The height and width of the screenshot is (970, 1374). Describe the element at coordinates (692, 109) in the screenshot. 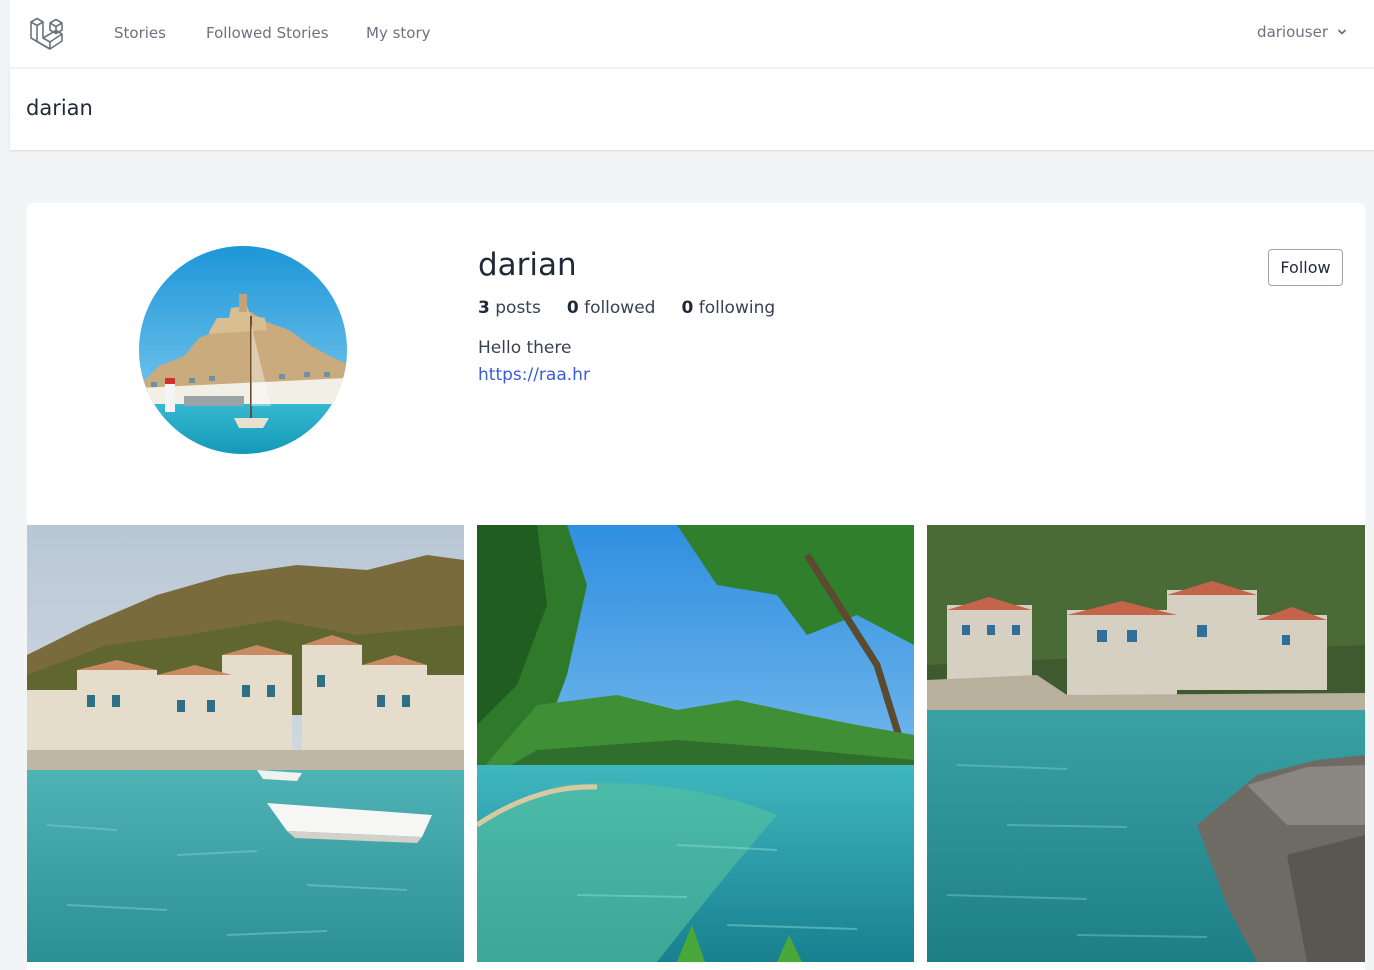

I see `page-header: darian` at that location.